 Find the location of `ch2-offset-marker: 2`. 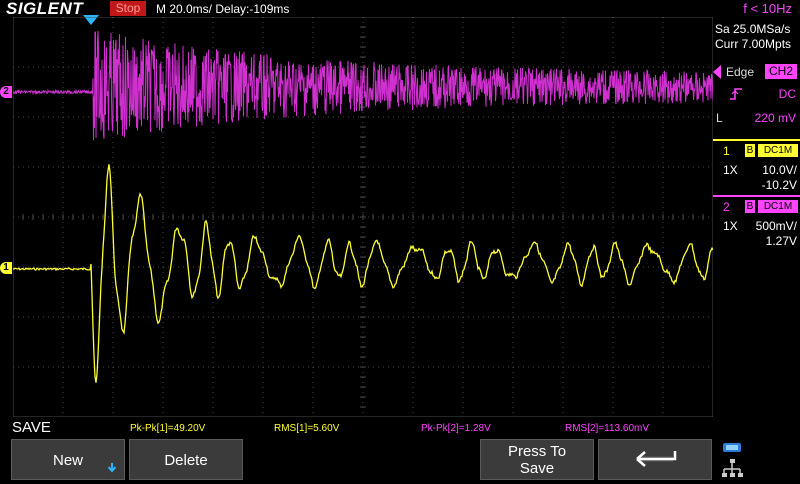

ch2-offset-marker: 2 is located at coordinates (6, 92).